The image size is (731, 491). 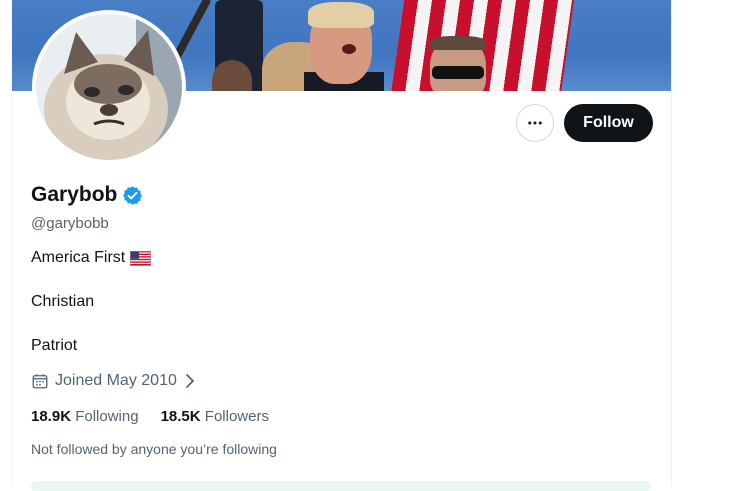 I want to click on followers-link: 18.5K Followers, so click(x=215, y=416).